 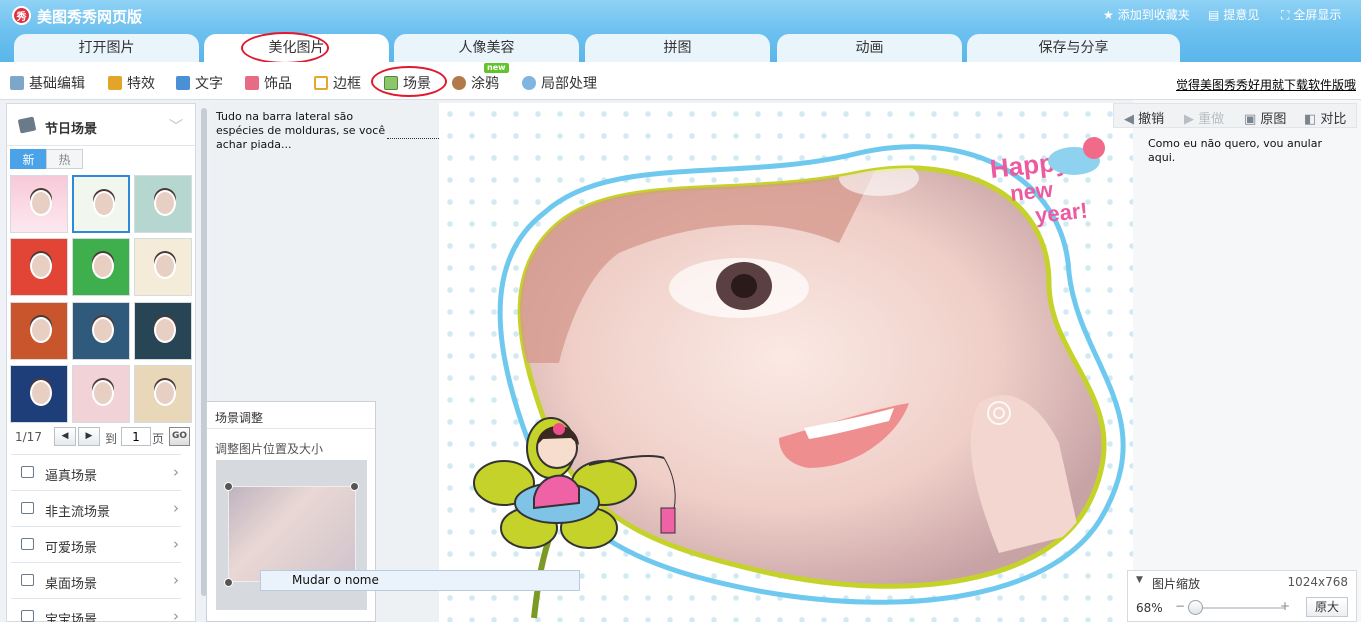 I want to click on pagination: 1/17 ◀ ▶ 到 页 GO, so click(x=101, y=438).